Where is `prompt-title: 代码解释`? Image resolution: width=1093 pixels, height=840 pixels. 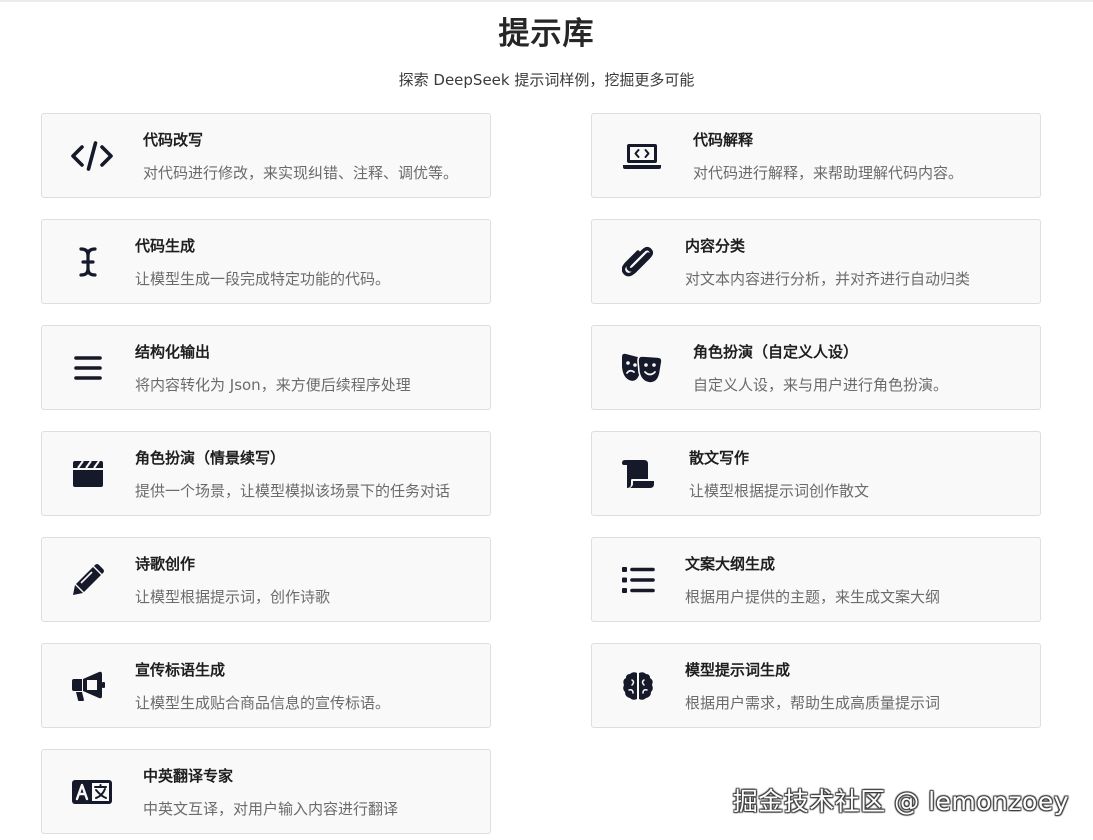
prompt-title: 代码解释 is located at coordinates (723, 140).